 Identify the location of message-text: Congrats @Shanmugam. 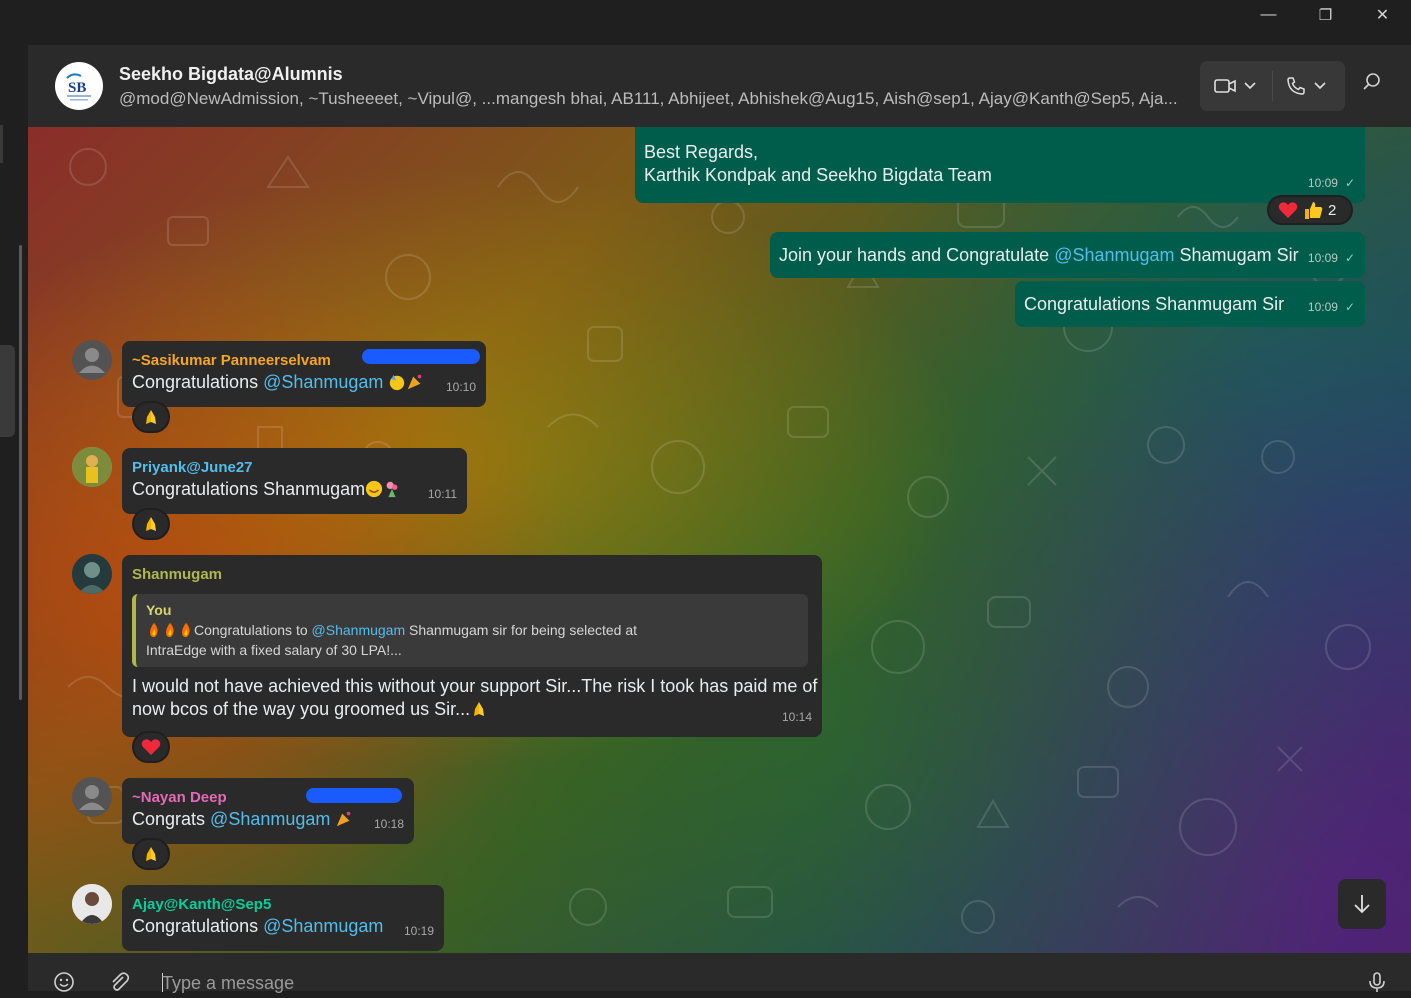
(242, 819).